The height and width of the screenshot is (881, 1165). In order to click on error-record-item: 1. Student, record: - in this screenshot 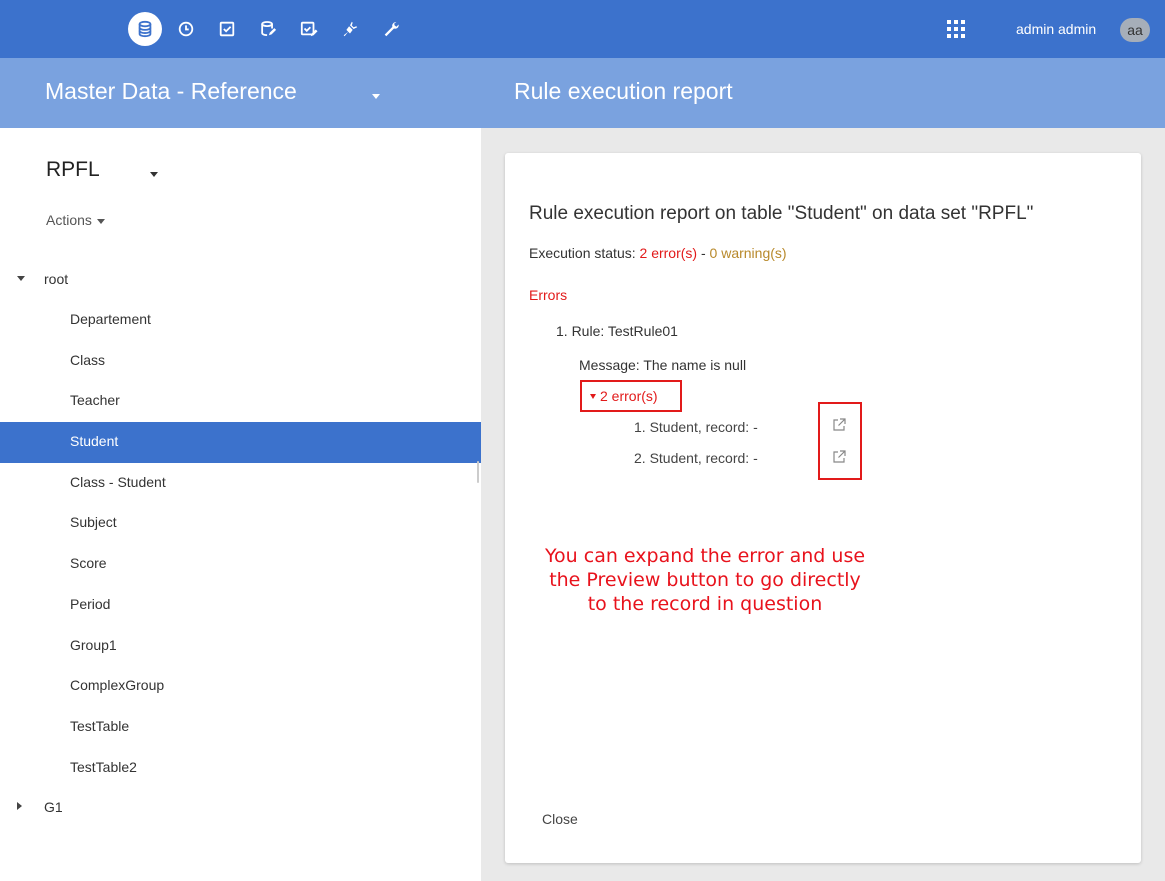, I will do `click(696, 427)`.